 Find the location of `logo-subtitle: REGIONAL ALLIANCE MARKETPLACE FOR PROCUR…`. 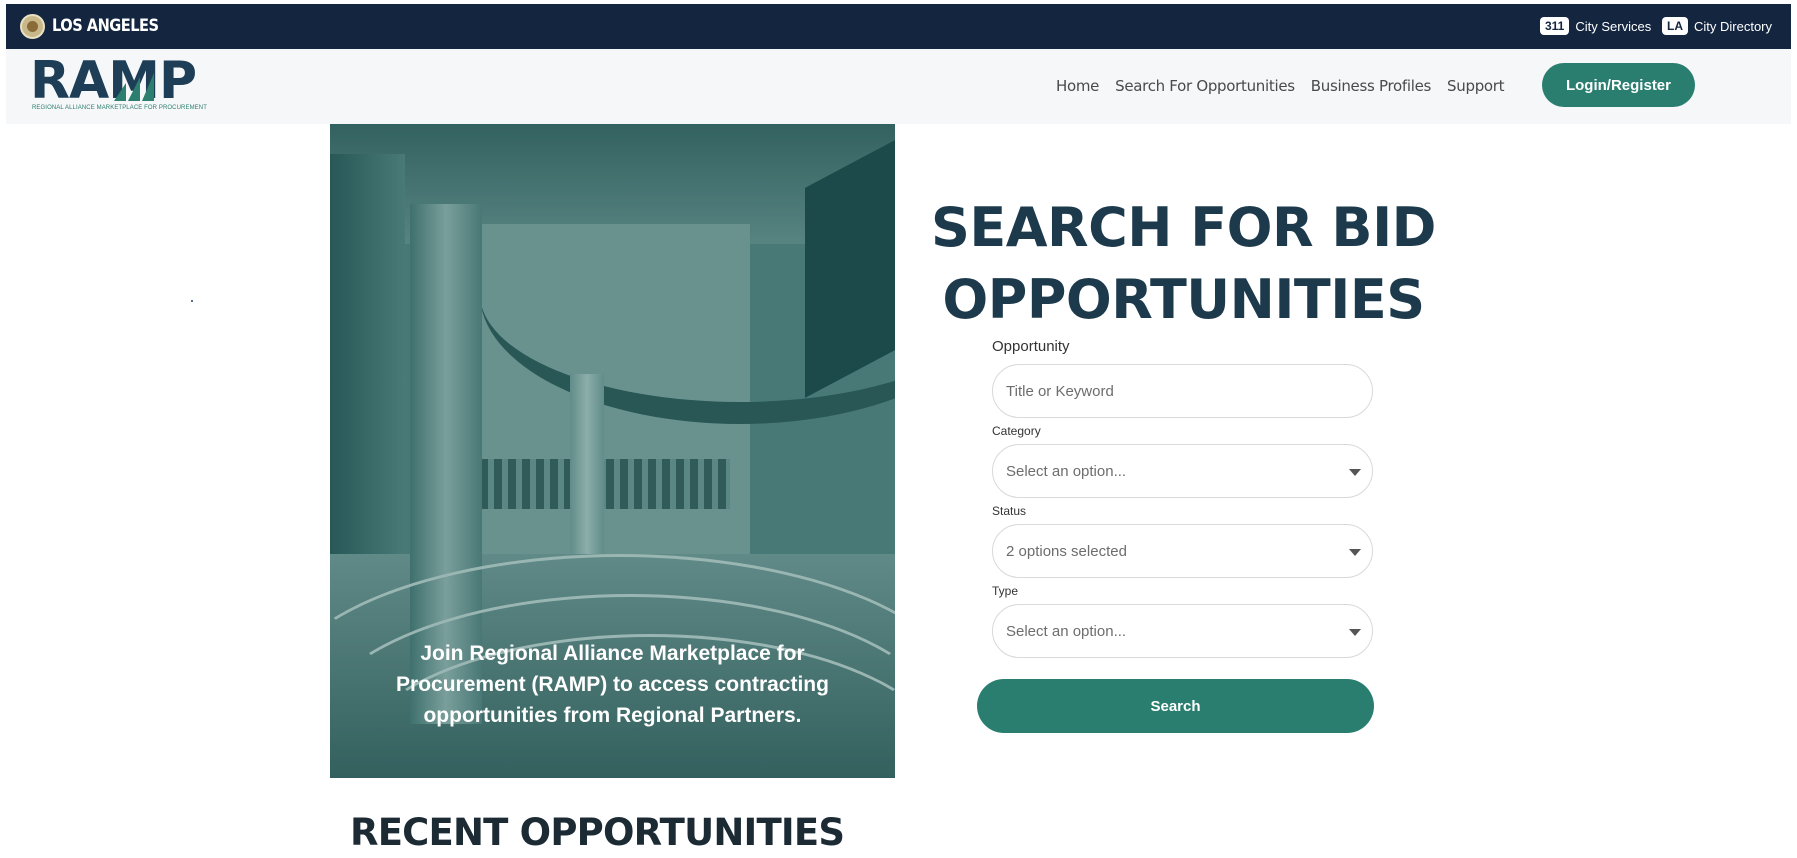

logo-subtitle: REGIONAL ALLIANCE MARKETPLACE FOR PROCUR… is located at coordinates (119, 108).